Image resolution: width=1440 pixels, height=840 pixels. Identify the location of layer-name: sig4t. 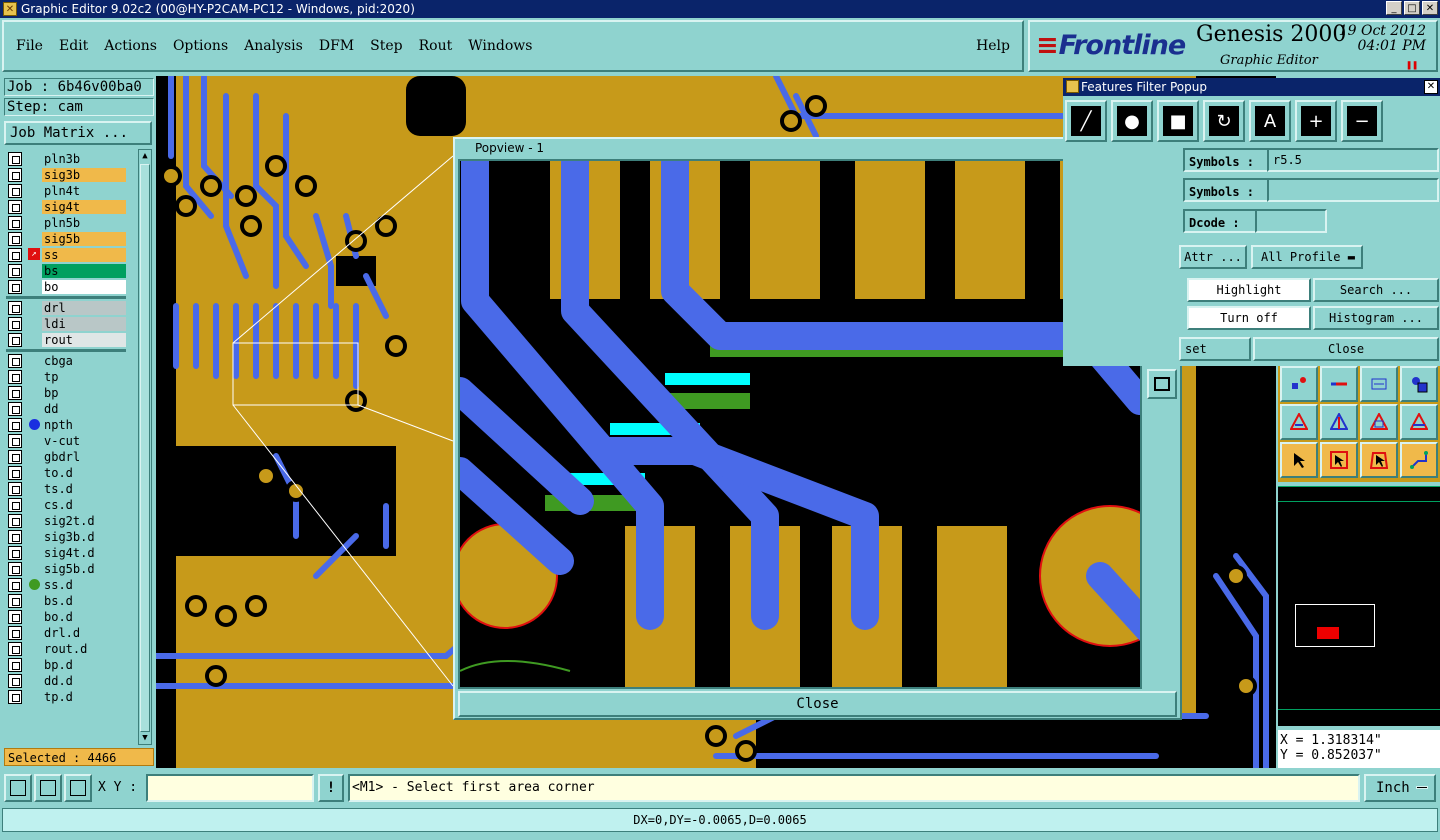
(84, 206).